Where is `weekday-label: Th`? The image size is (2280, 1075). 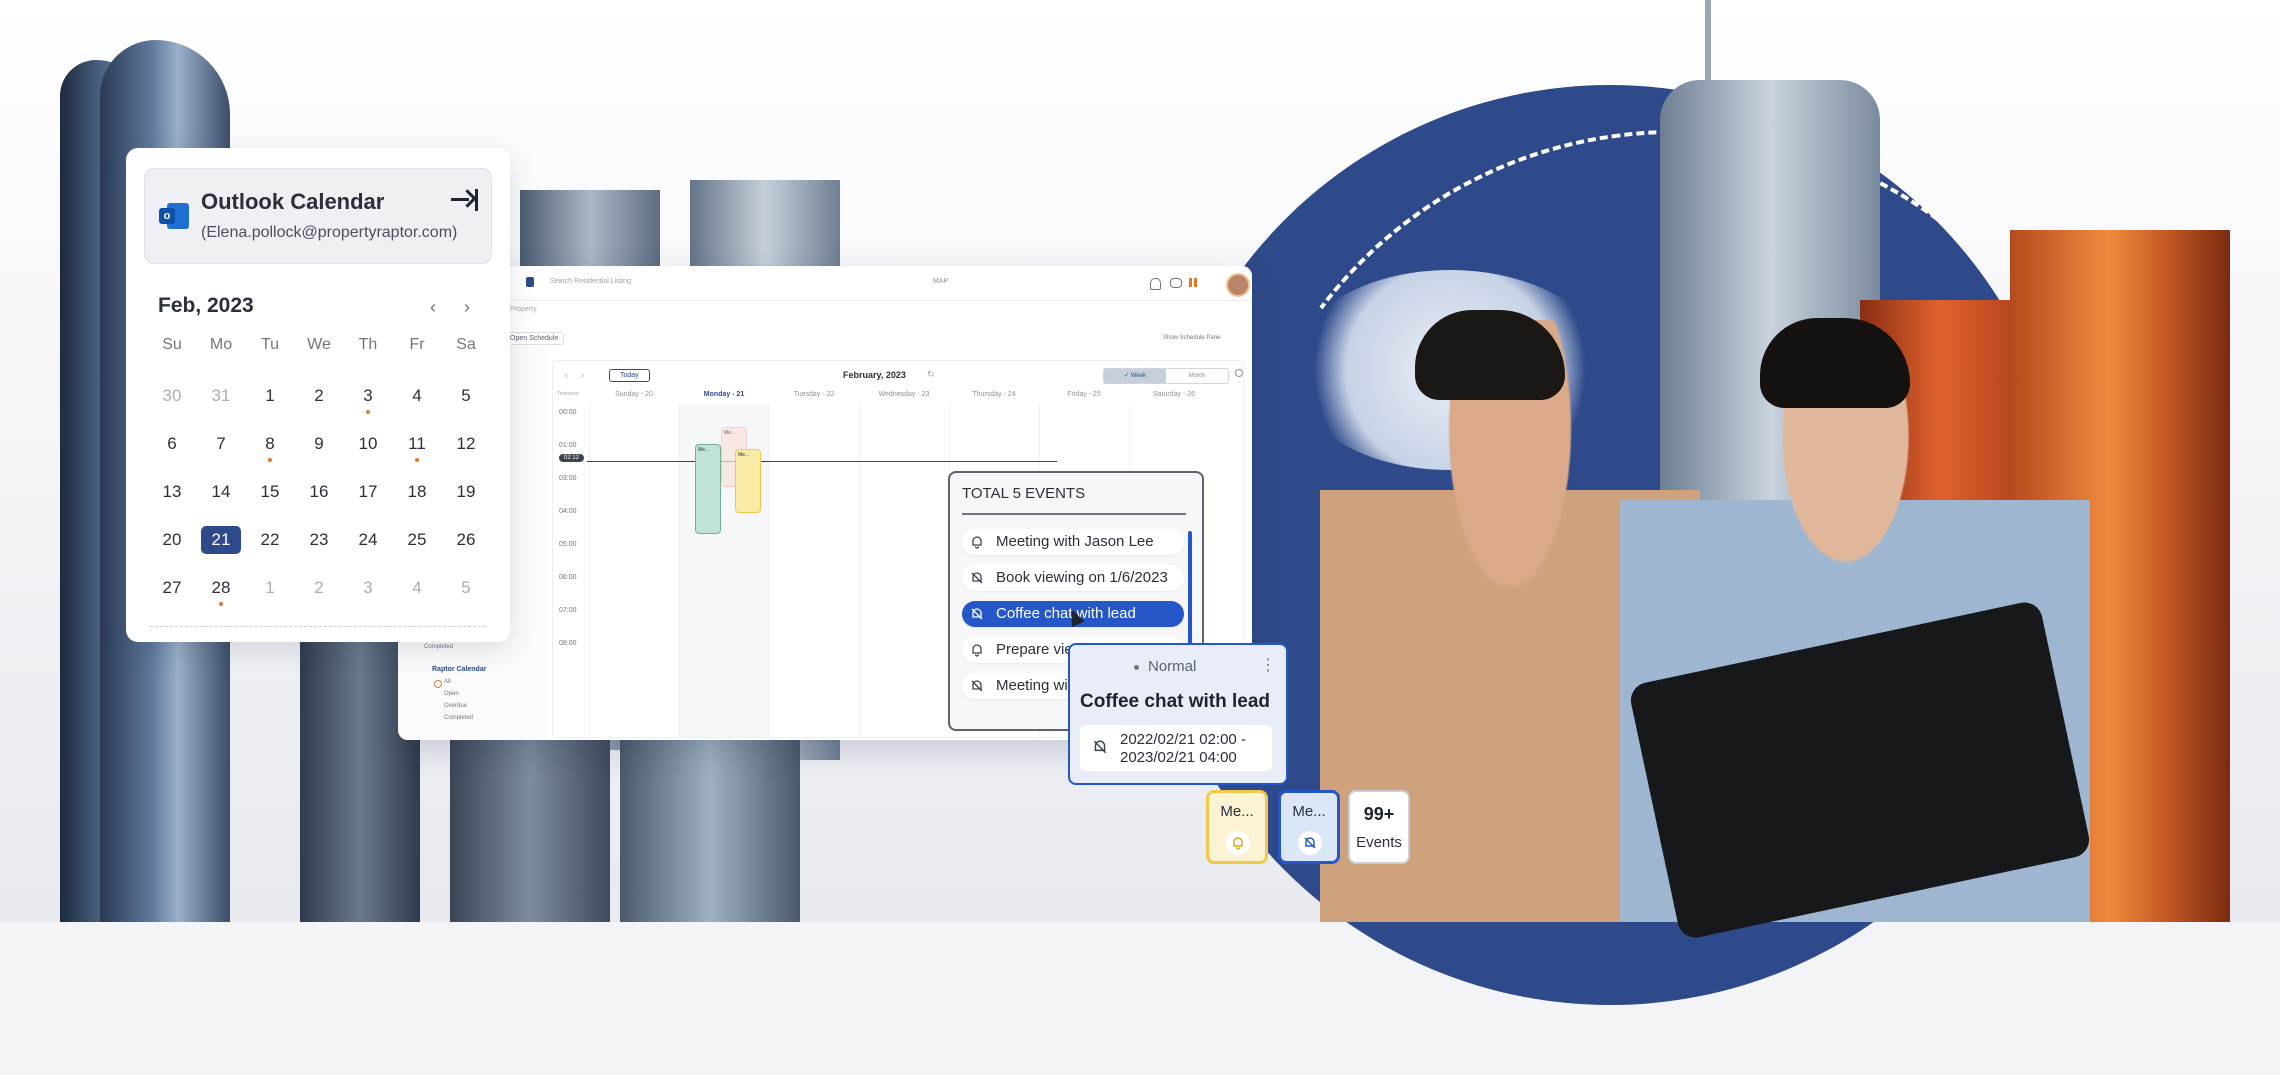
weekday-label: Th is located at coordinates (368, 344).